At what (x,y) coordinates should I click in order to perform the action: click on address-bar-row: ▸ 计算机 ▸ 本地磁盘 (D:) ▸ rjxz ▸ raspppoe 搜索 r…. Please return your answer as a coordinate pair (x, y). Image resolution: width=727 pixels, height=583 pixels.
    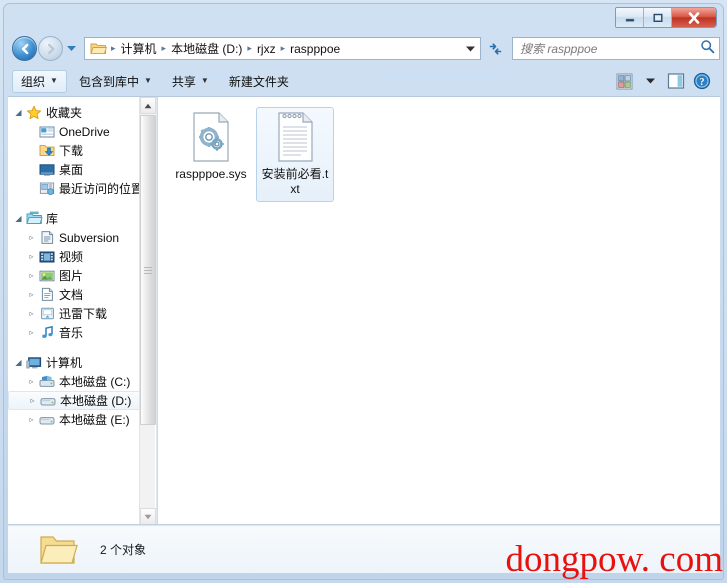
    Looking at the image, I should click on (364, 48).